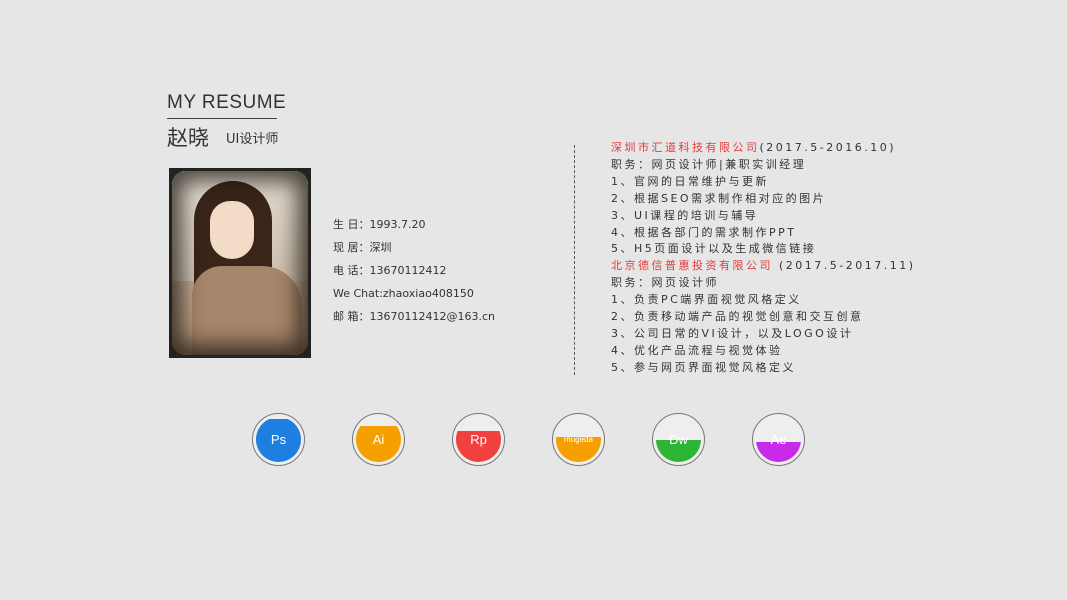  What do you see at coordinates (390, 270) in the screenshot?
I see `phone: 电 话：13670112412` at bounding box center [390, 270].